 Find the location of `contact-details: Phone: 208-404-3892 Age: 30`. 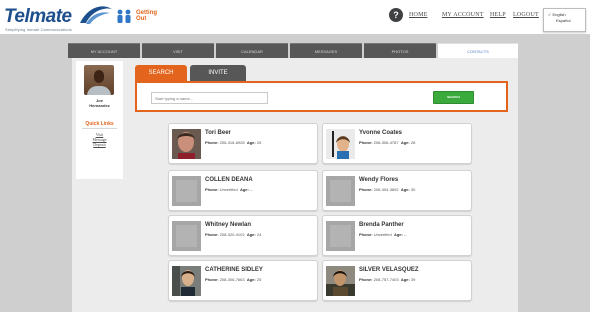

contact-details: Phone: 208-404-3892 Age: 30 is located at coordinates (387, 189).